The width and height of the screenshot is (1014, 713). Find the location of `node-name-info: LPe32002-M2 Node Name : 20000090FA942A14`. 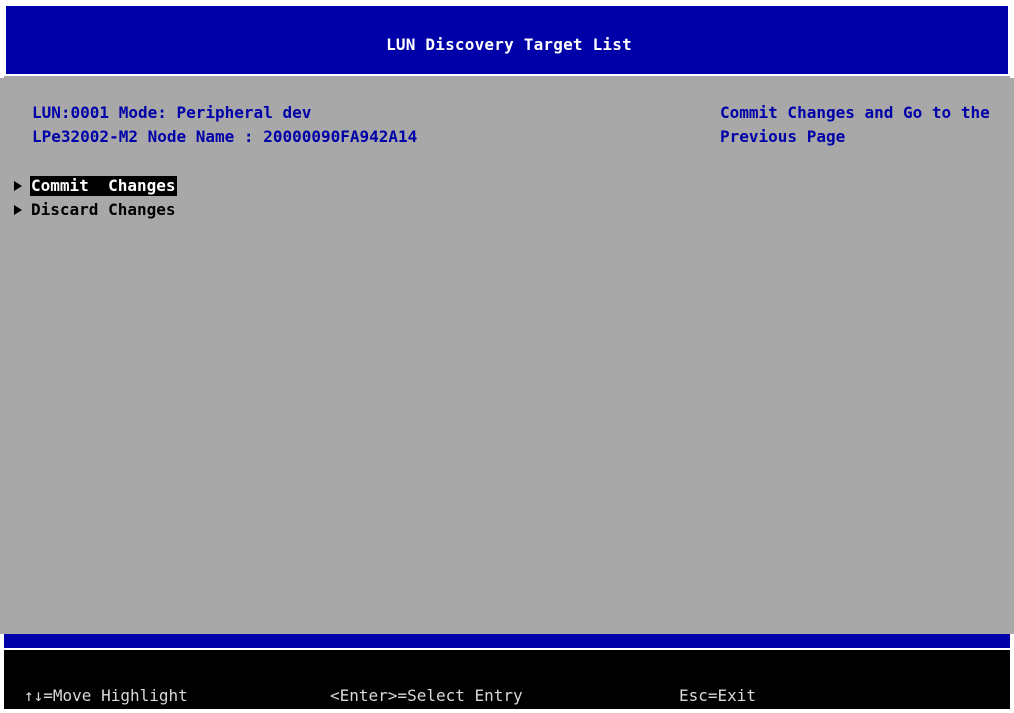

node-name-info: LPe32002-M2 Node Name : 20000090FA942A14 is located at coordinates (225, 136).